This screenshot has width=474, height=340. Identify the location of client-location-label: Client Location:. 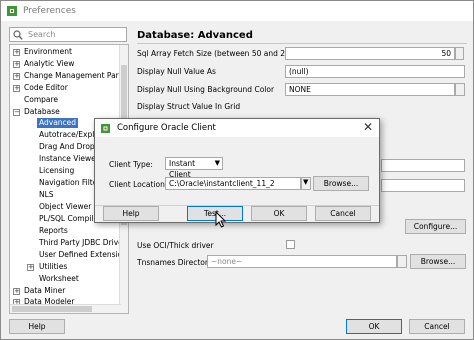
(138, 184).